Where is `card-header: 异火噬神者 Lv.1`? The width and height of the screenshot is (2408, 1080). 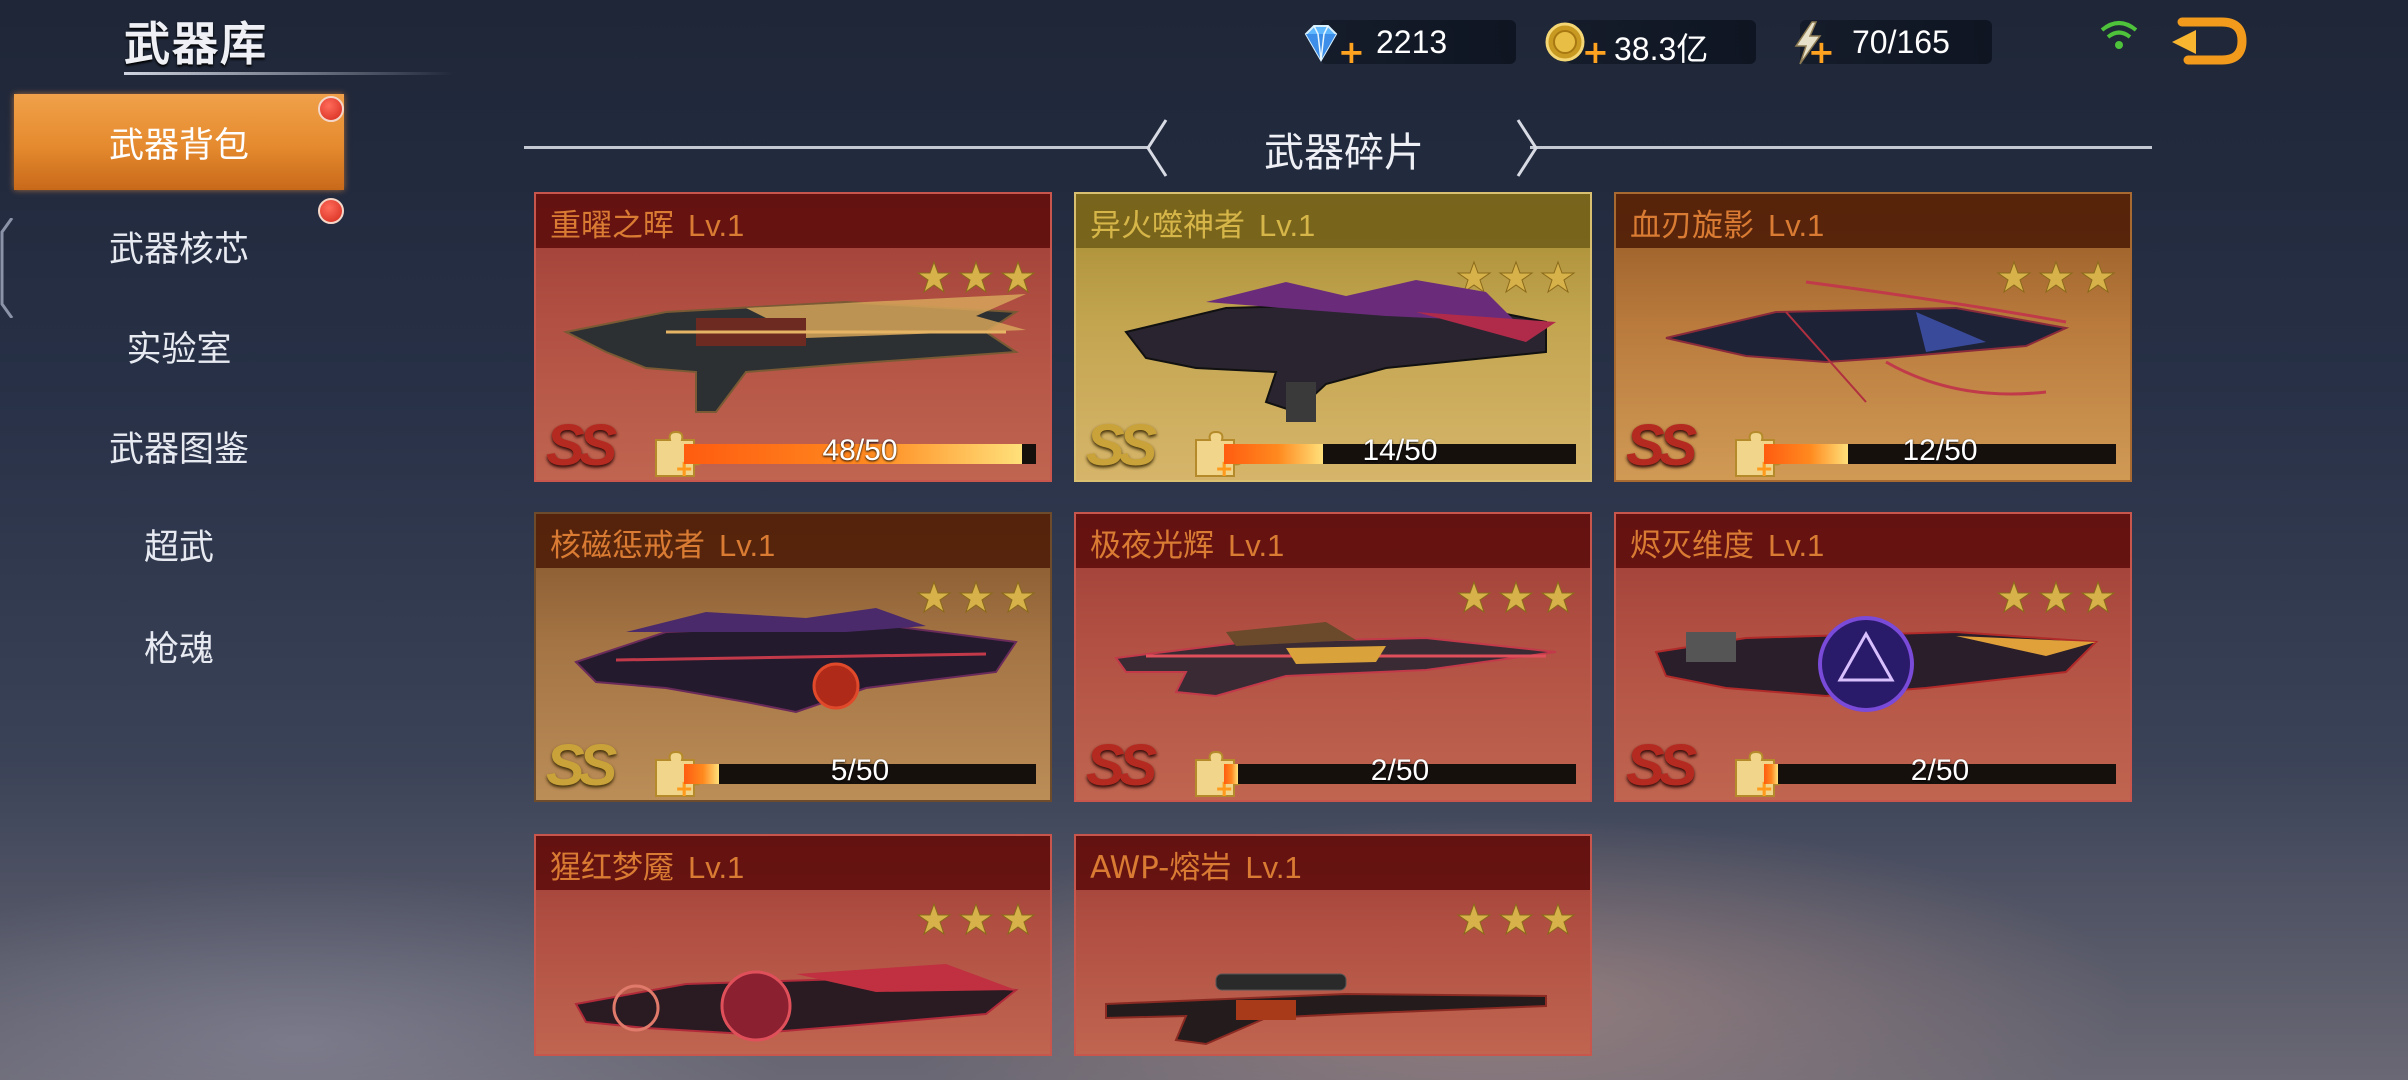
card-header: 异火噬神者 Lv.1 is located at coordinates (1333, 221).